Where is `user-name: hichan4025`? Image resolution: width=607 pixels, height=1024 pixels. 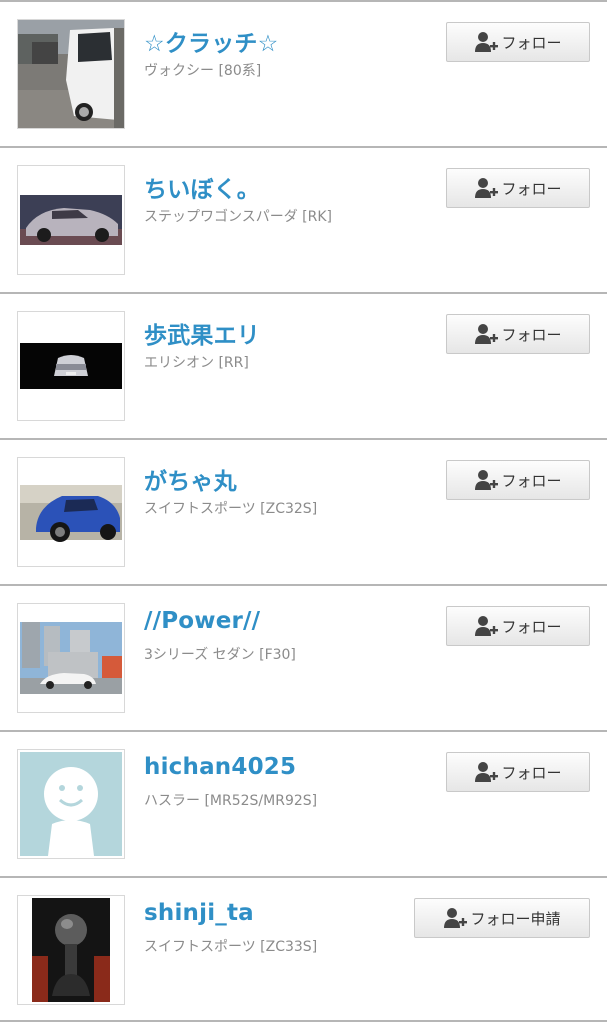 user-name: hichan4025 is located at coordinates (220, 767).